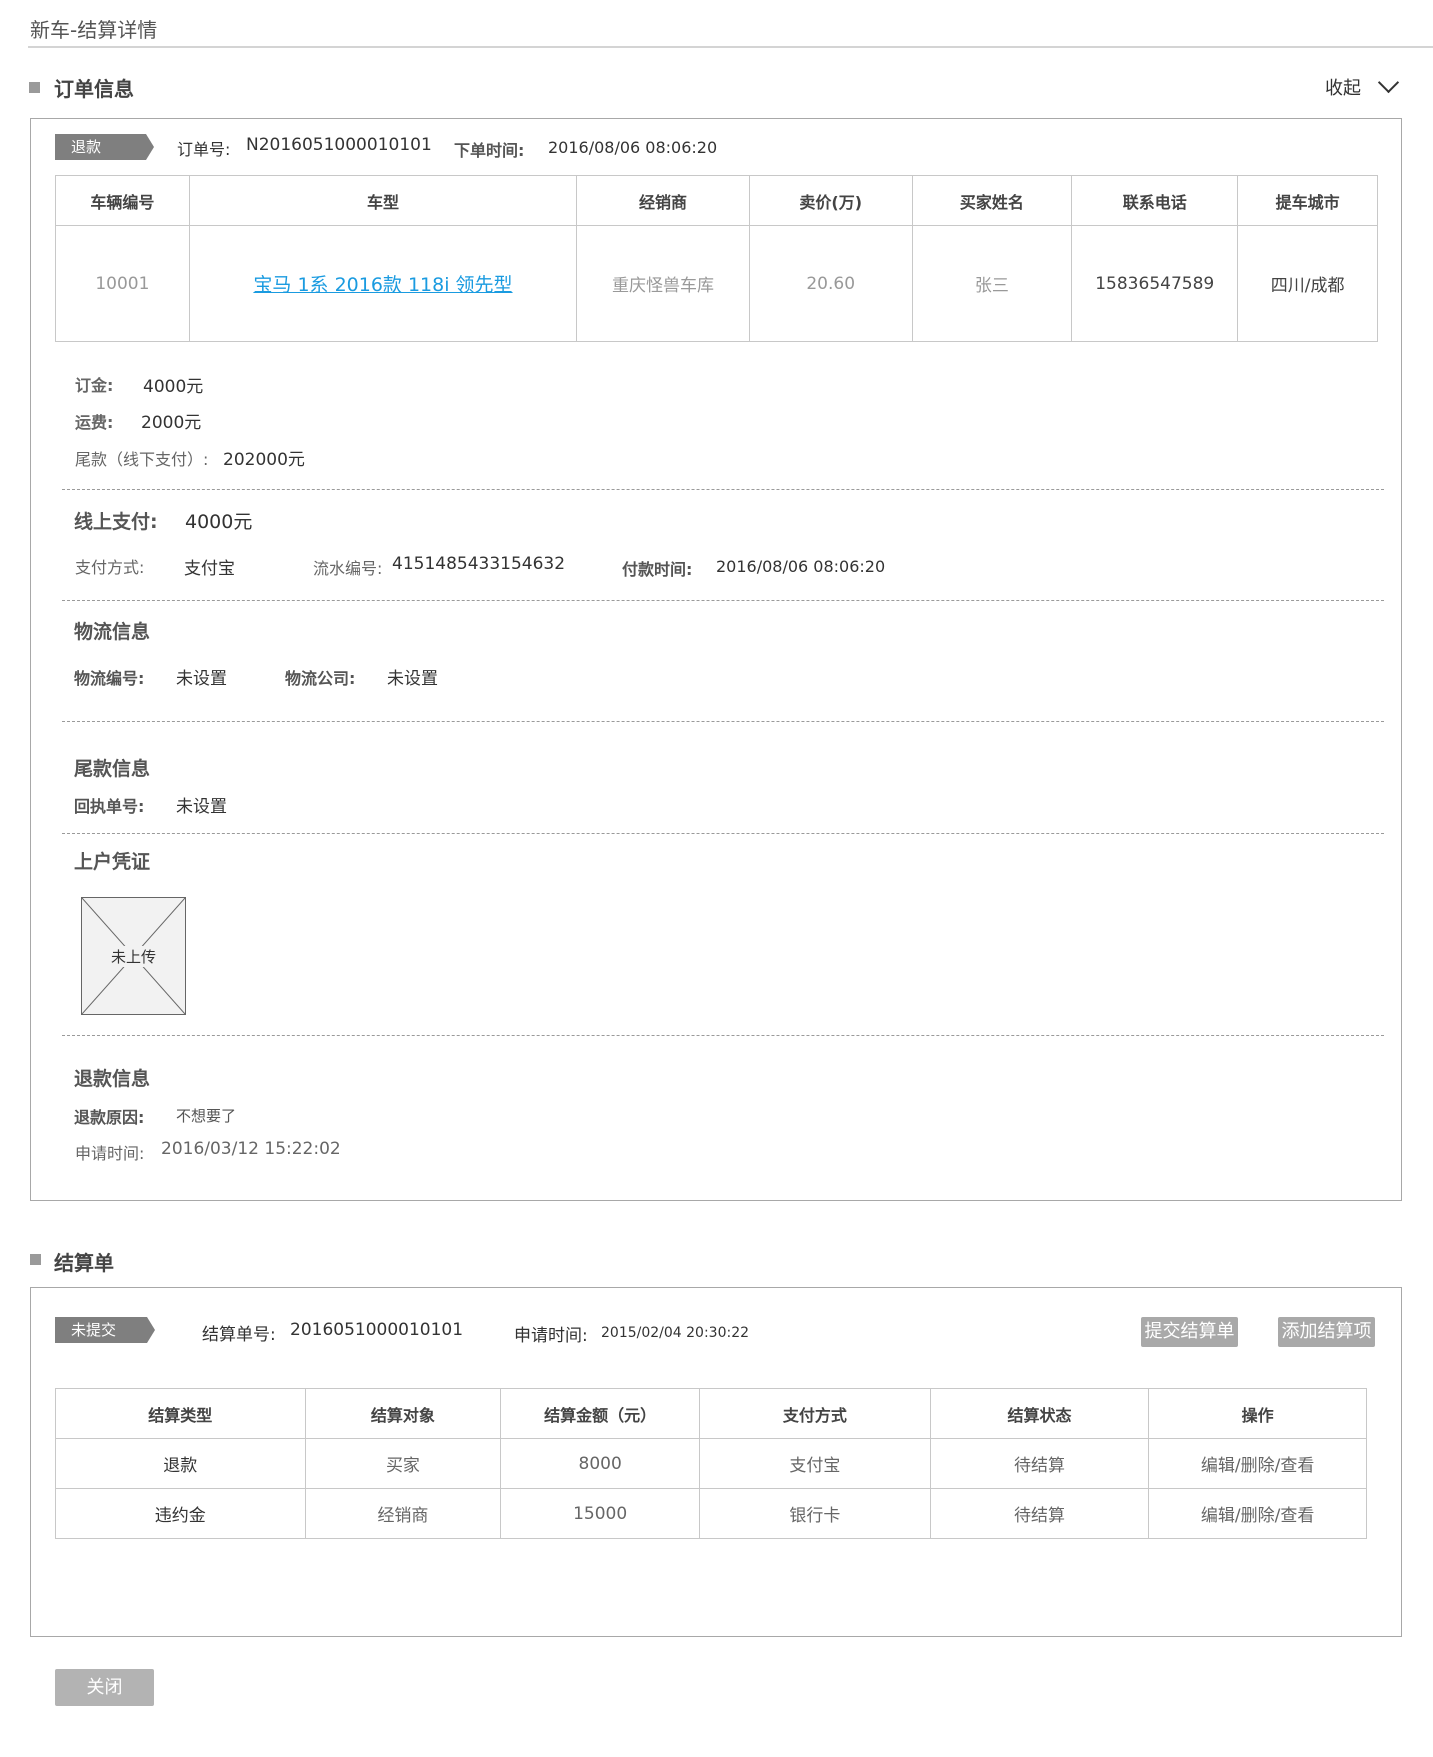 The image size is (1433, 1757). What do you see at coordinates (1343, 88) in the screenshot?
I see `collapse-label: 收起` at bounding box center [1343, 88].